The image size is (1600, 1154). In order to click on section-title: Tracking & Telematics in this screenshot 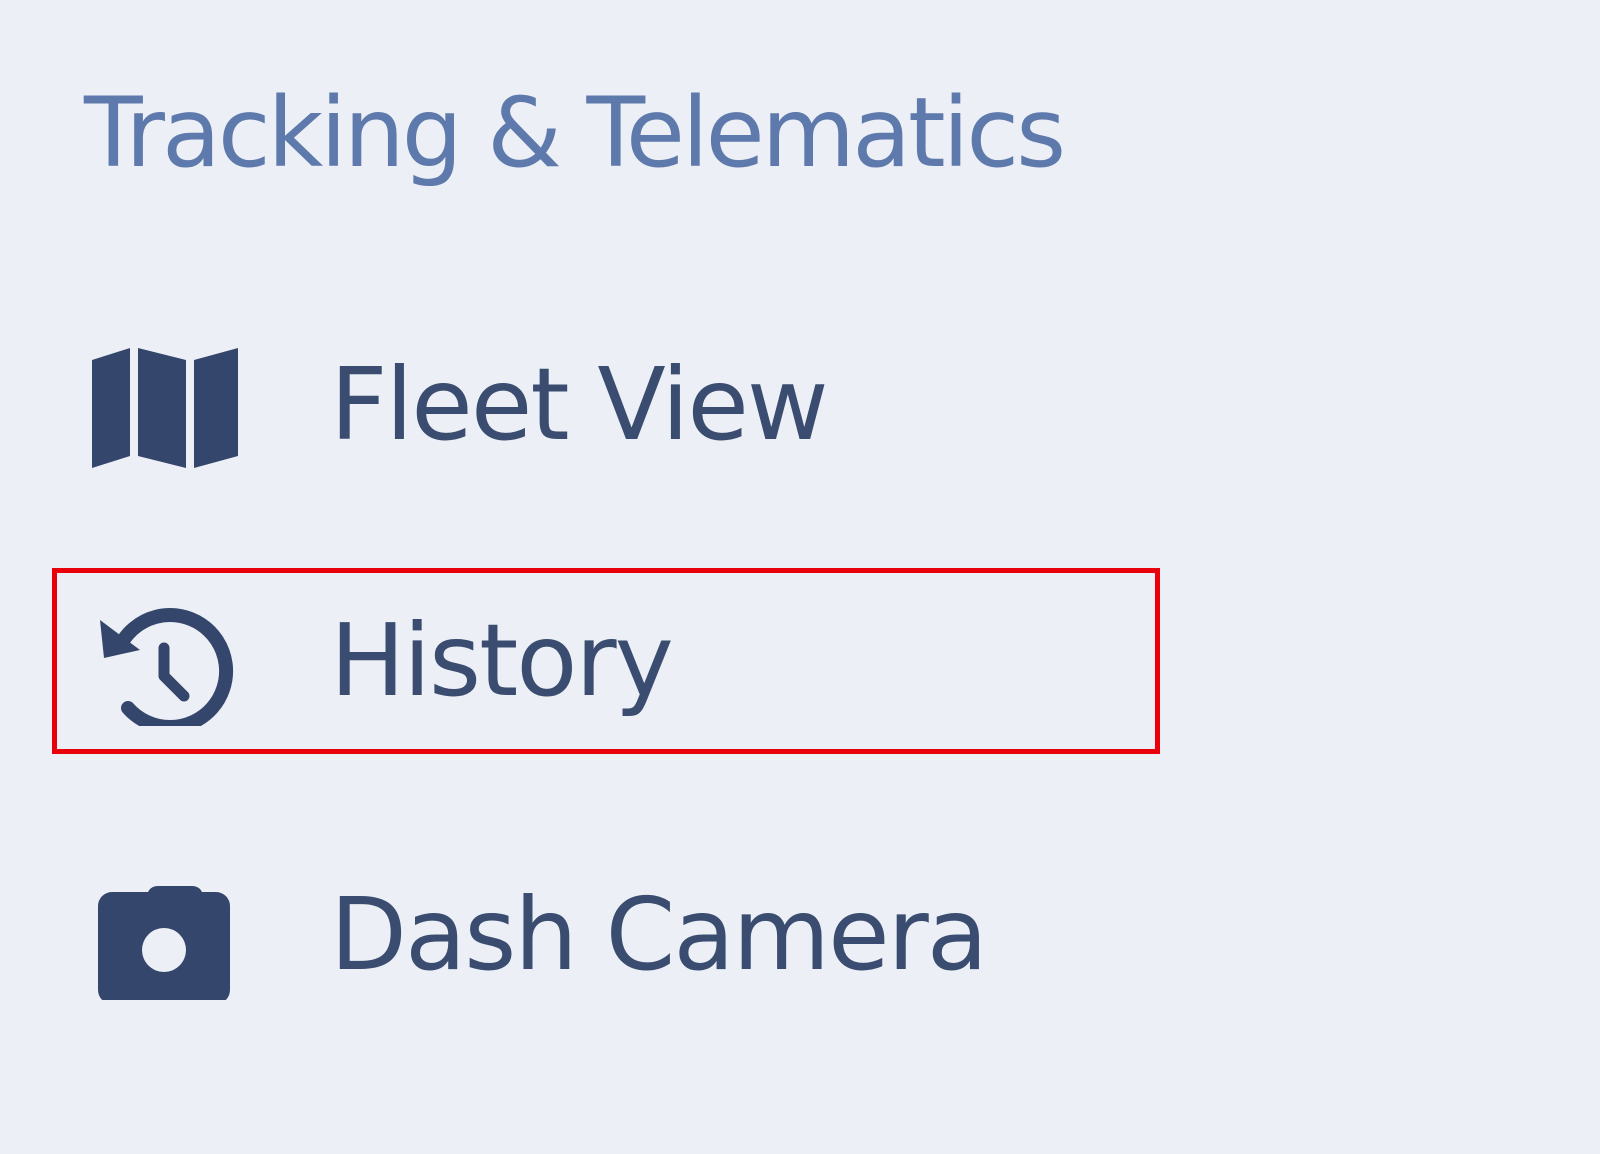, I will do `click(575, 133)`.